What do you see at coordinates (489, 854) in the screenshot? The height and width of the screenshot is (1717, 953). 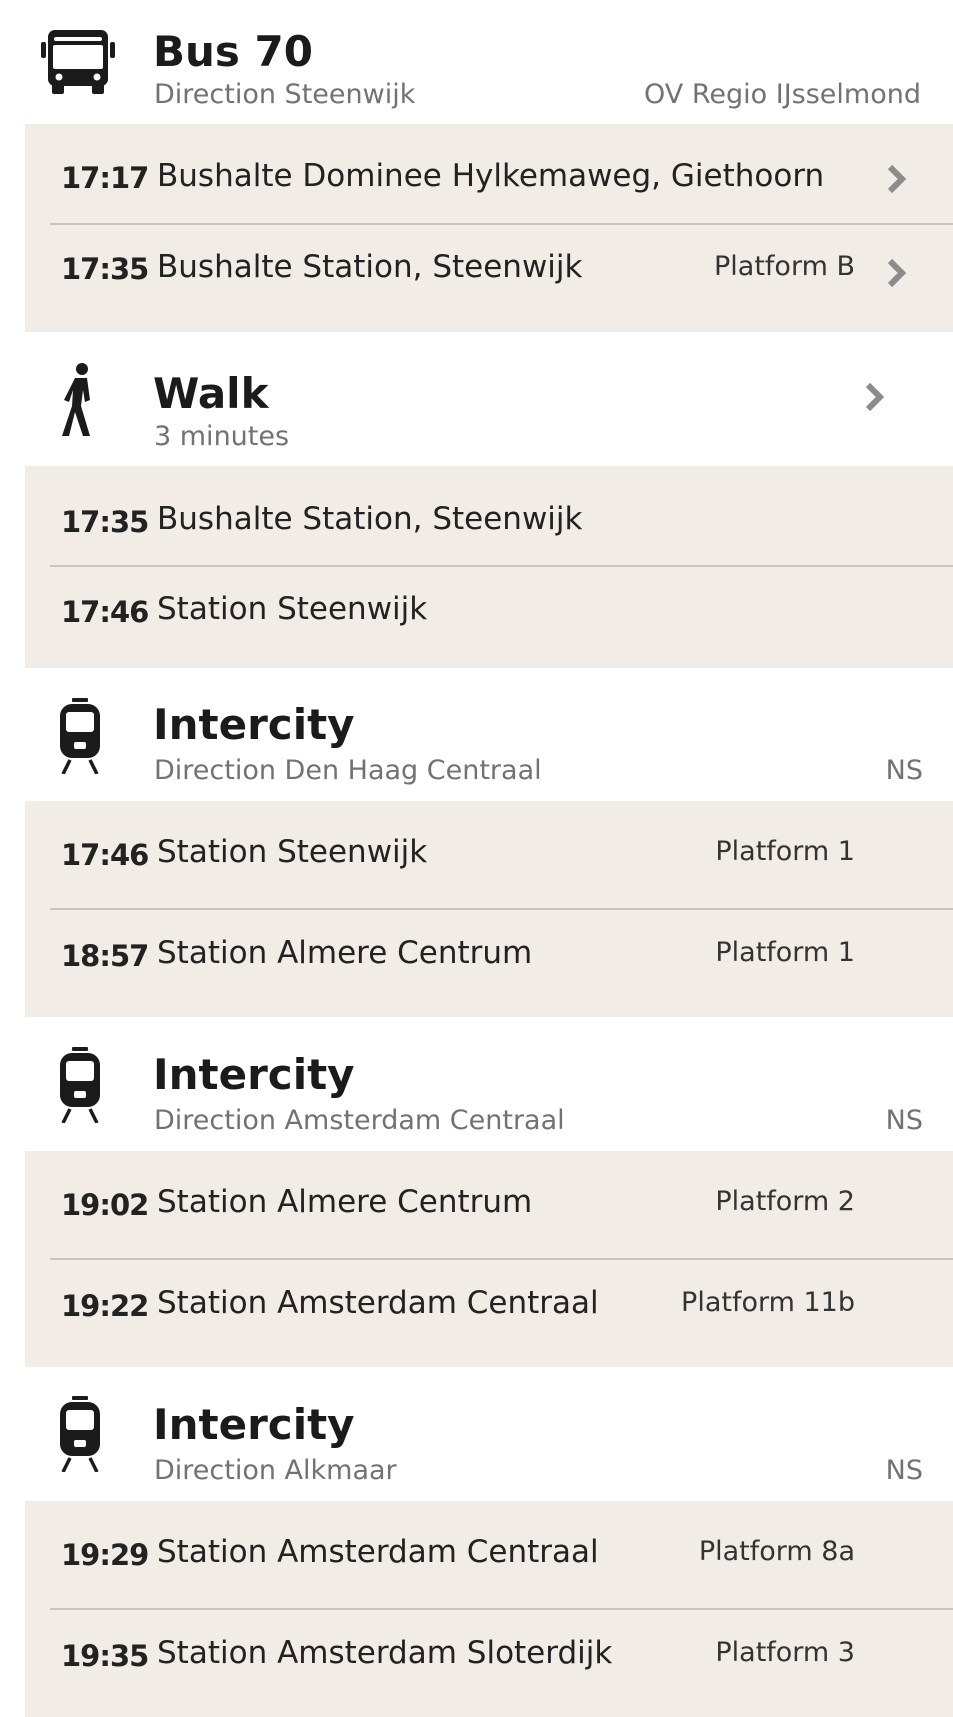 I see `stop-row: 17:46 Station Steenwijk Platform 1` at bounding box center [489, 854].